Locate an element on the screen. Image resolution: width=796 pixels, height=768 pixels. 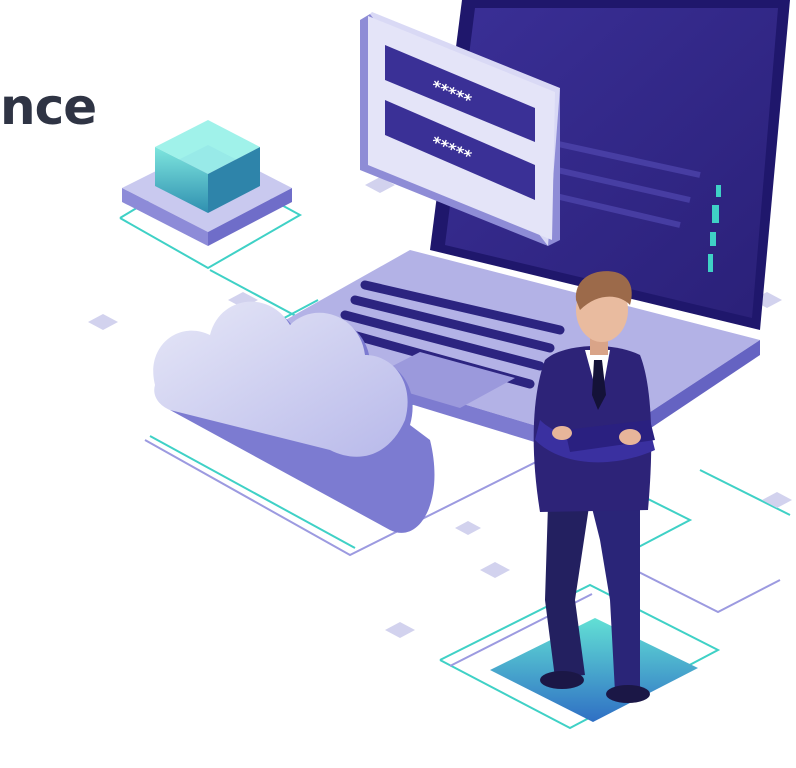
cube-platform-icon is located at coordinates (207, 183).